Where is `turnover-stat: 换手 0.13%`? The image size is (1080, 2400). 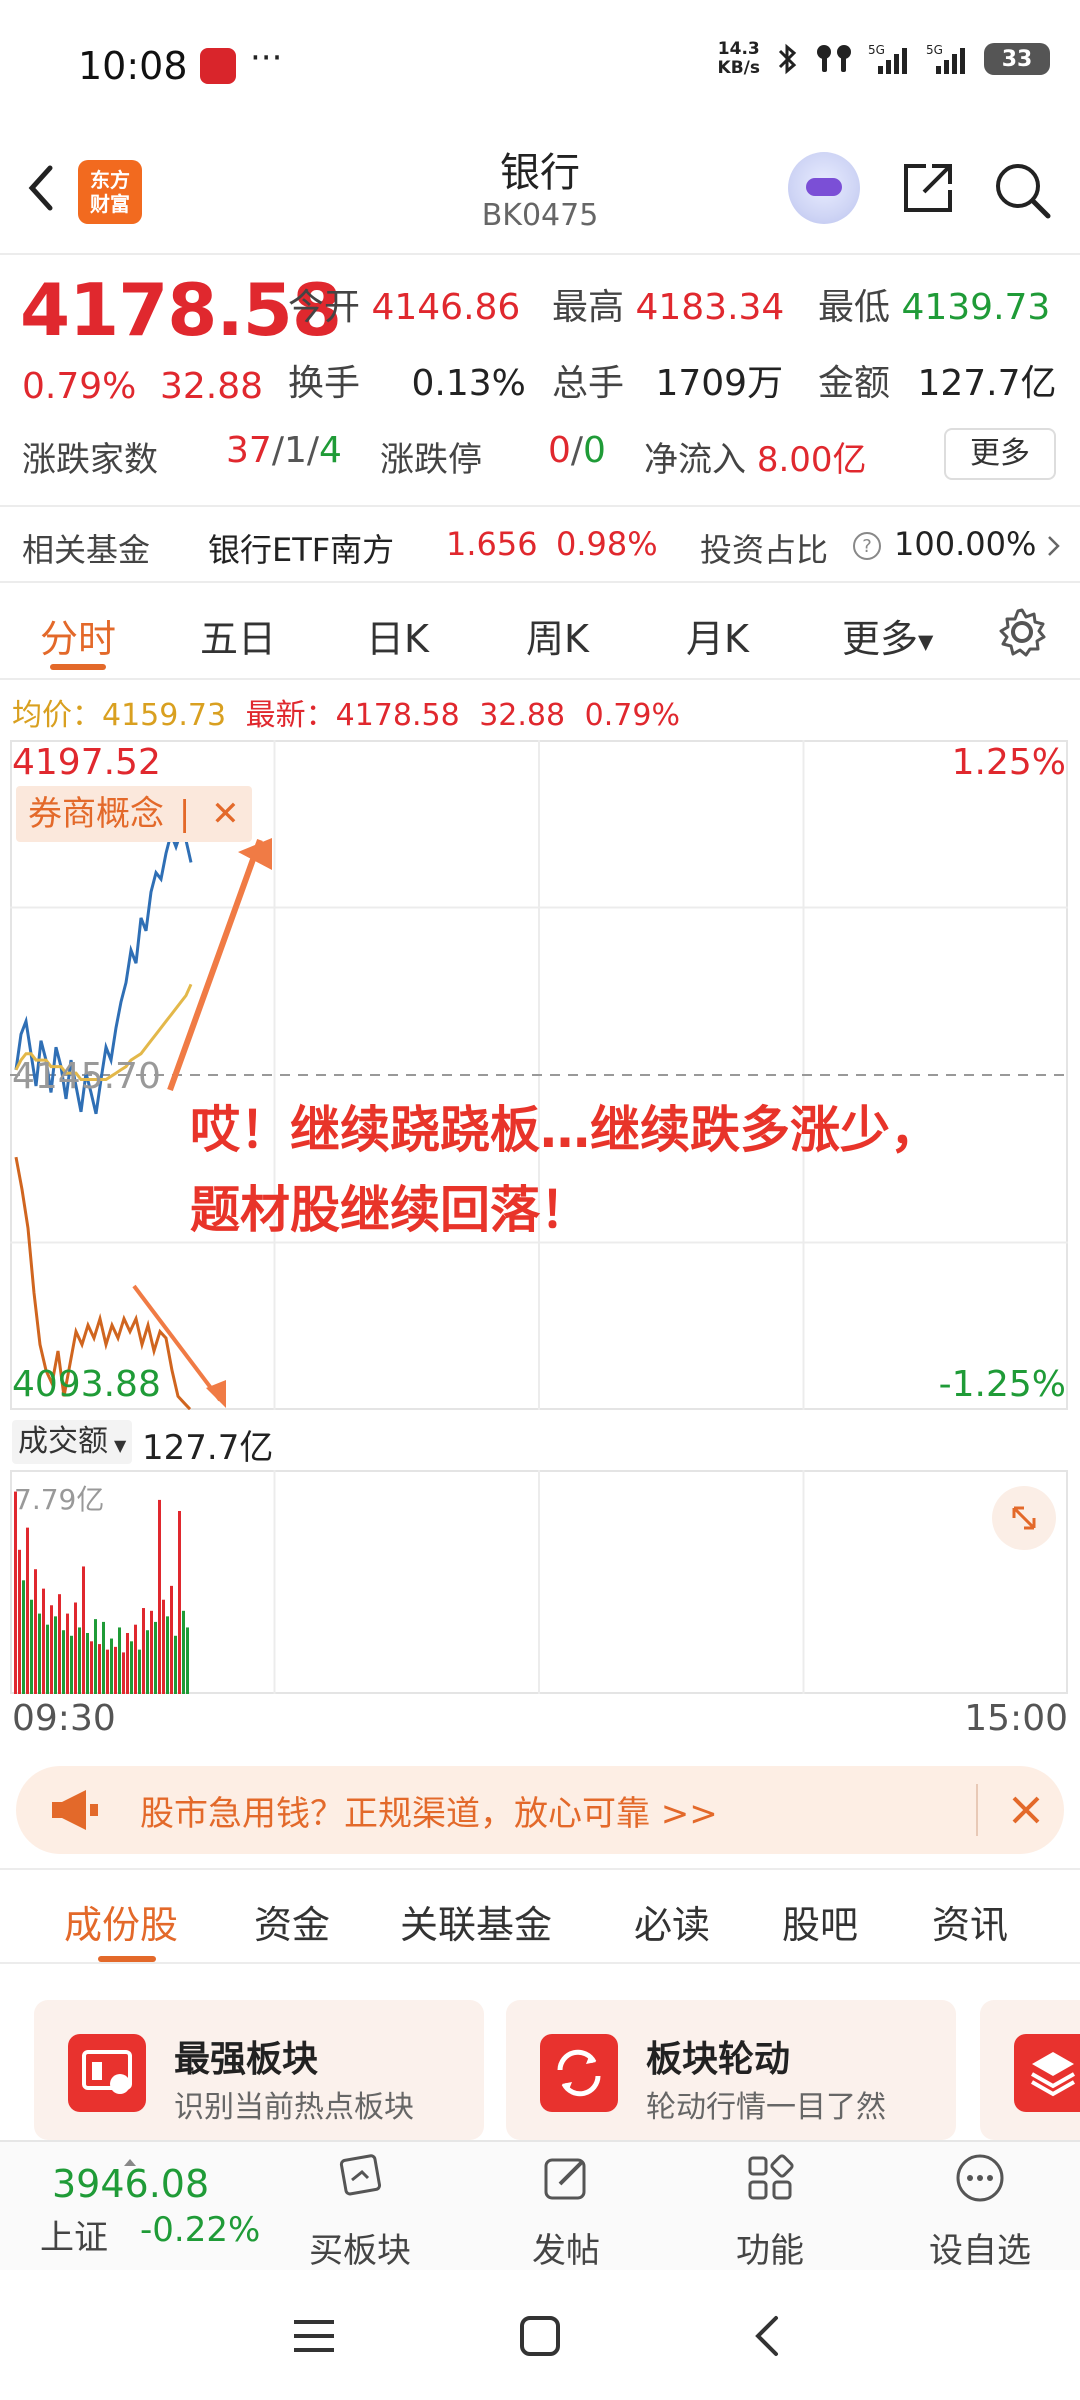 turnover-stat: 换手 0.13% is located at coordinates (407, 383).